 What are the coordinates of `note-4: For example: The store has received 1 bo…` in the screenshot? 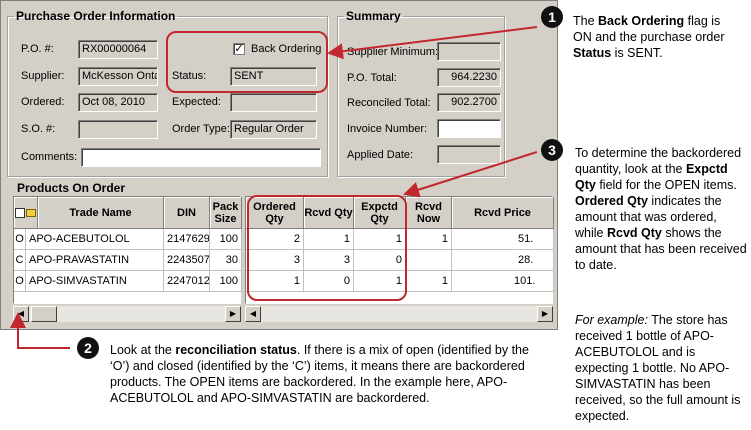 It's located at (658, 368).